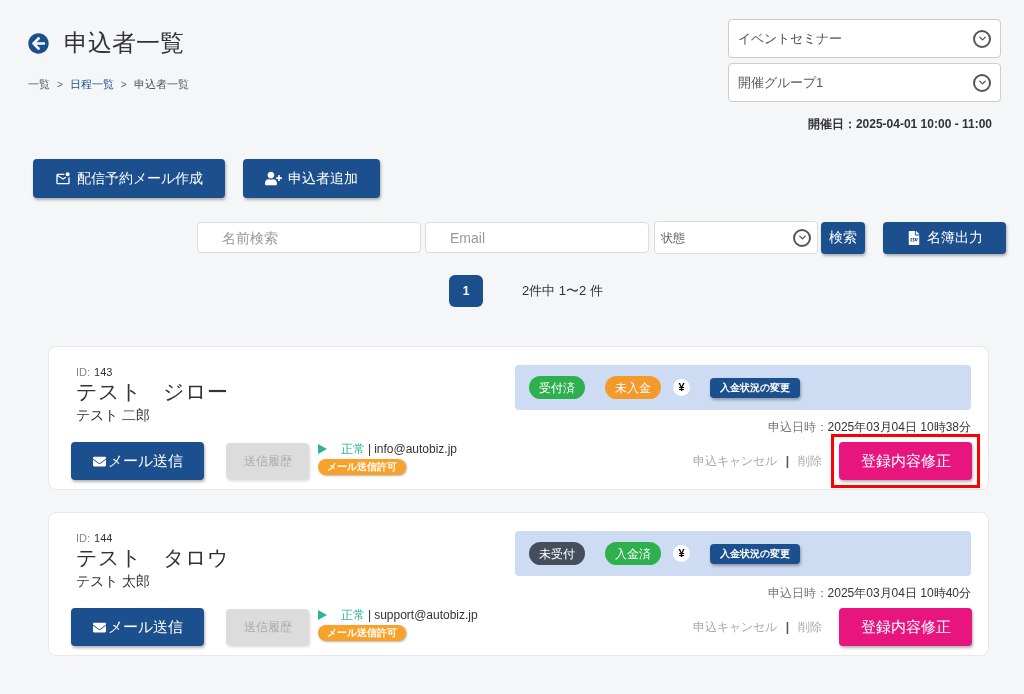 The image size is (1024, 694). I want to click on status-badge: 受付済, so click(557, 387).